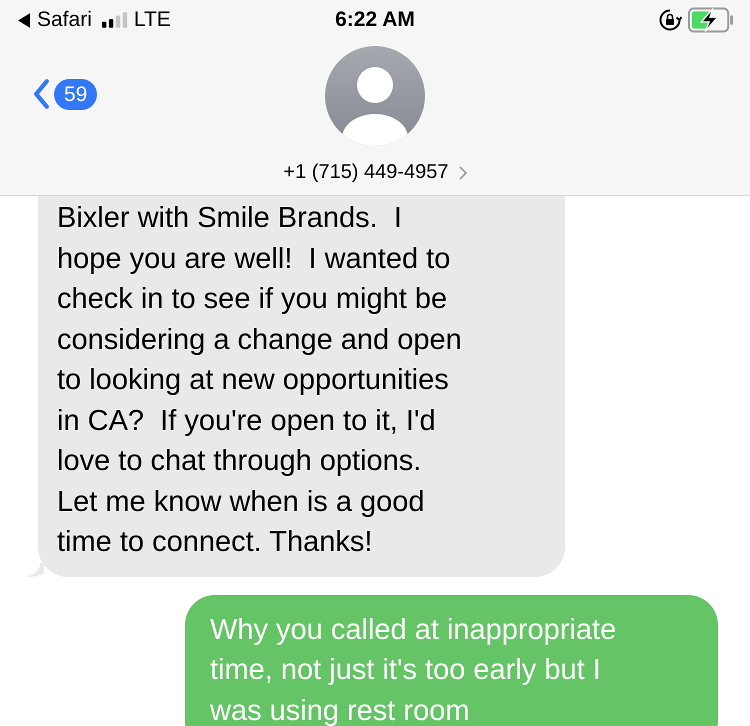 The height and width of the screenshot is (726, 750). I want to click on rotation-lock-icon, so click(670, 20).